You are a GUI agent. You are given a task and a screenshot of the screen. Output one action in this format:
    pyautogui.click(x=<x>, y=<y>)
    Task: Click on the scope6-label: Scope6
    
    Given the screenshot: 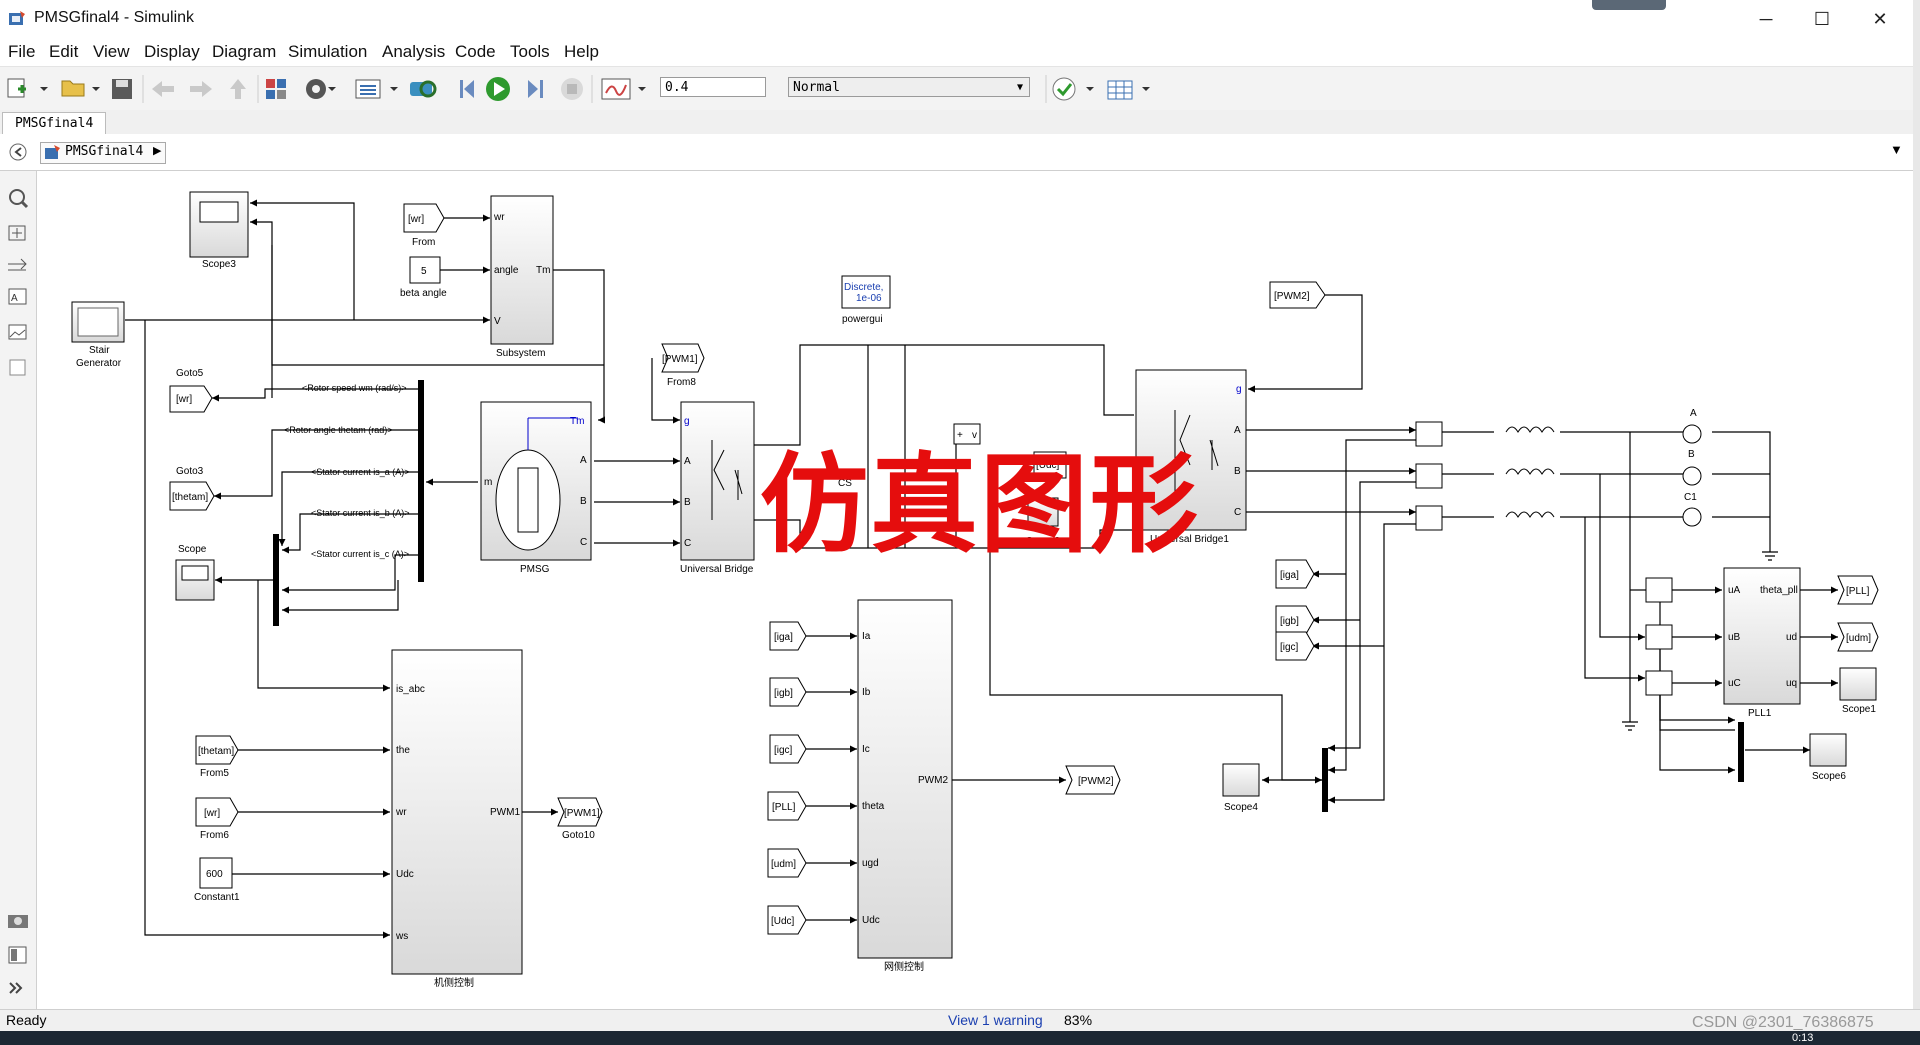 What is the action you would take?
    pyautogui.click(x=1829, y=776)
    